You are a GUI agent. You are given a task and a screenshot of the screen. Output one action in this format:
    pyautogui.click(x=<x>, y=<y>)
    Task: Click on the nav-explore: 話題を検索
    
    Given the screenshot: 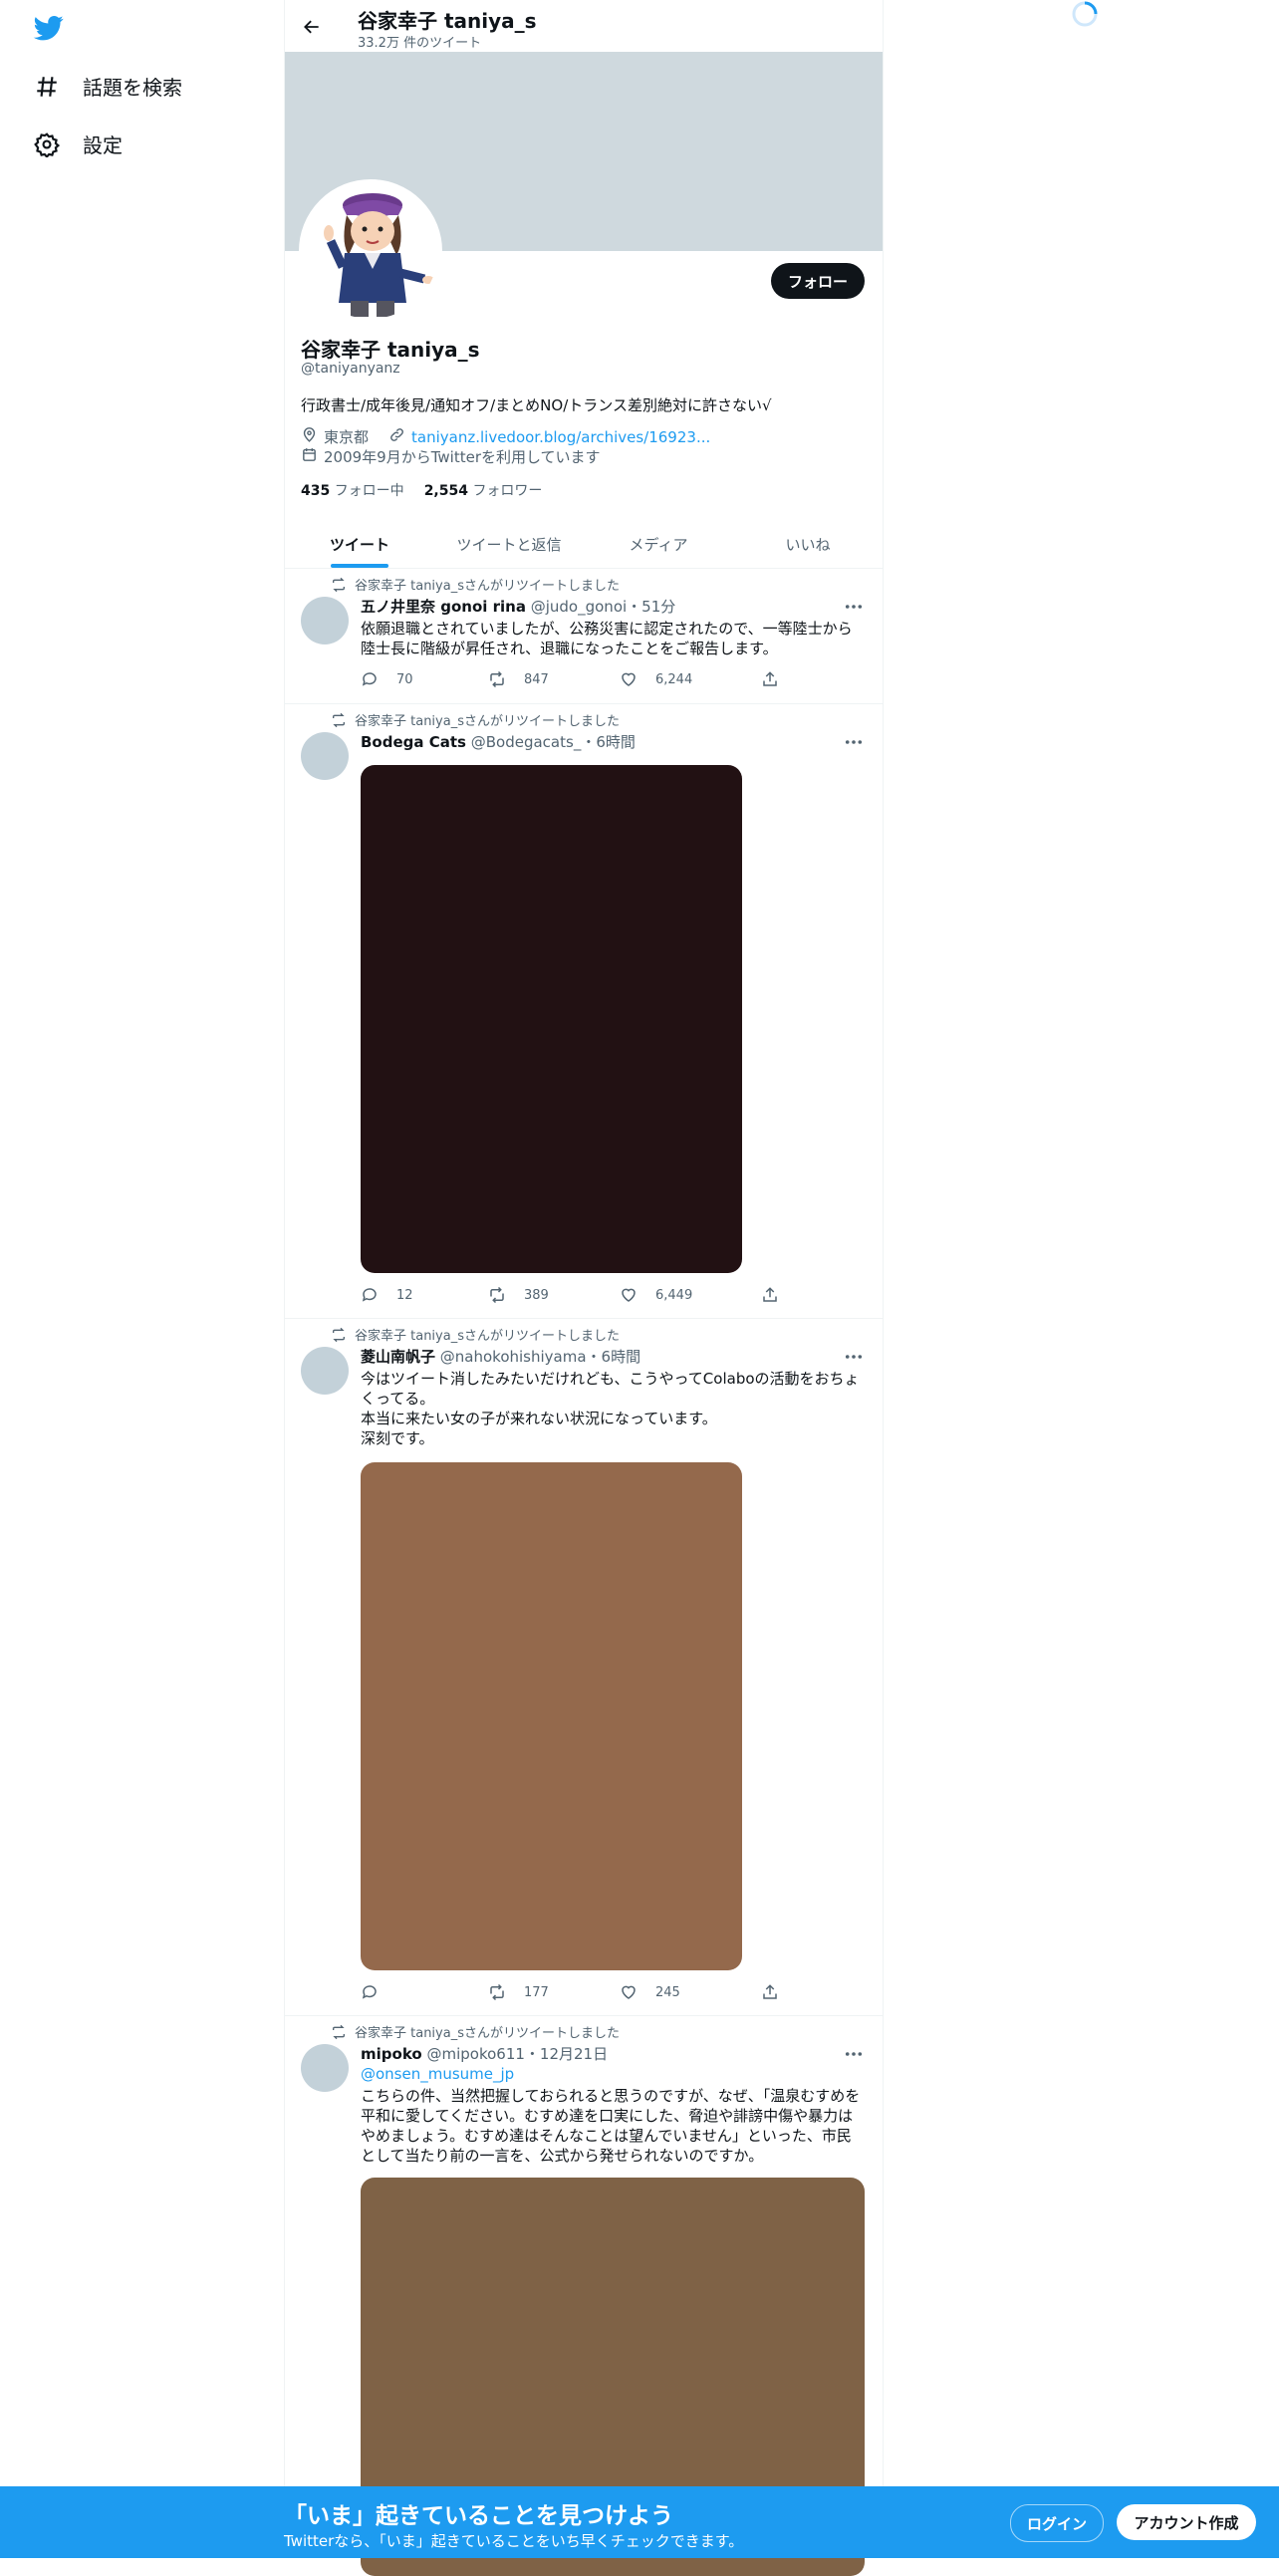 What is the action you would take?
    pyautogui.click(x=108, y=86)
    